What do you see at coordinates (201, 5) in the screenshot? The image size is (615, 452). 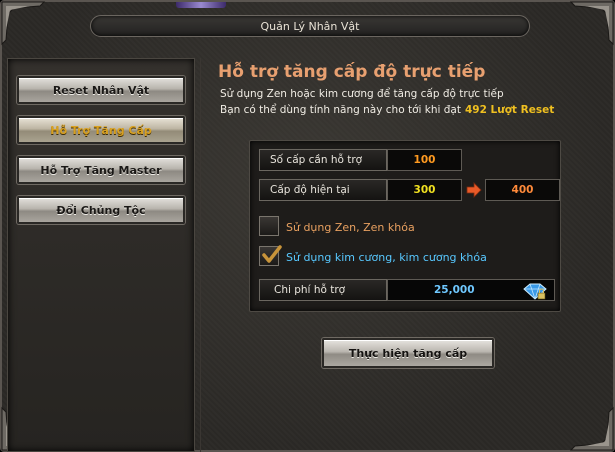 I see `top-ornament` at bounding box center [201, 5].